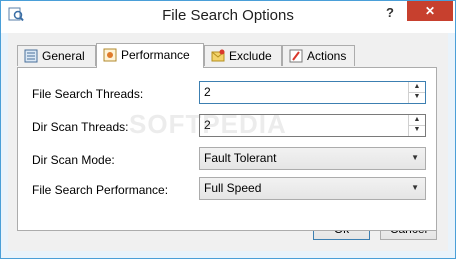 The height and width of the screenshot is (259, 456). I want to click on tab-label: Performance, so click(155, 55).